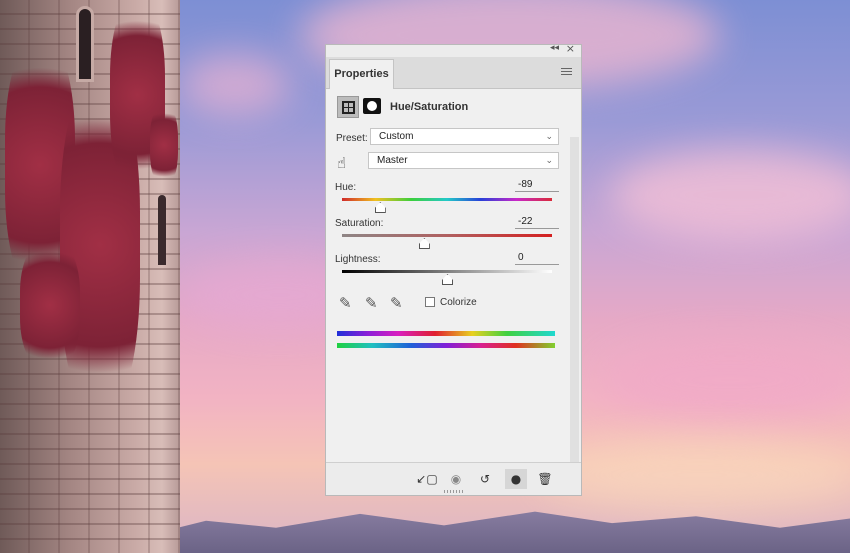  Describe the element at coordinates (447, 235) in the screenshot. I see `saturation-slider-track` at that location.